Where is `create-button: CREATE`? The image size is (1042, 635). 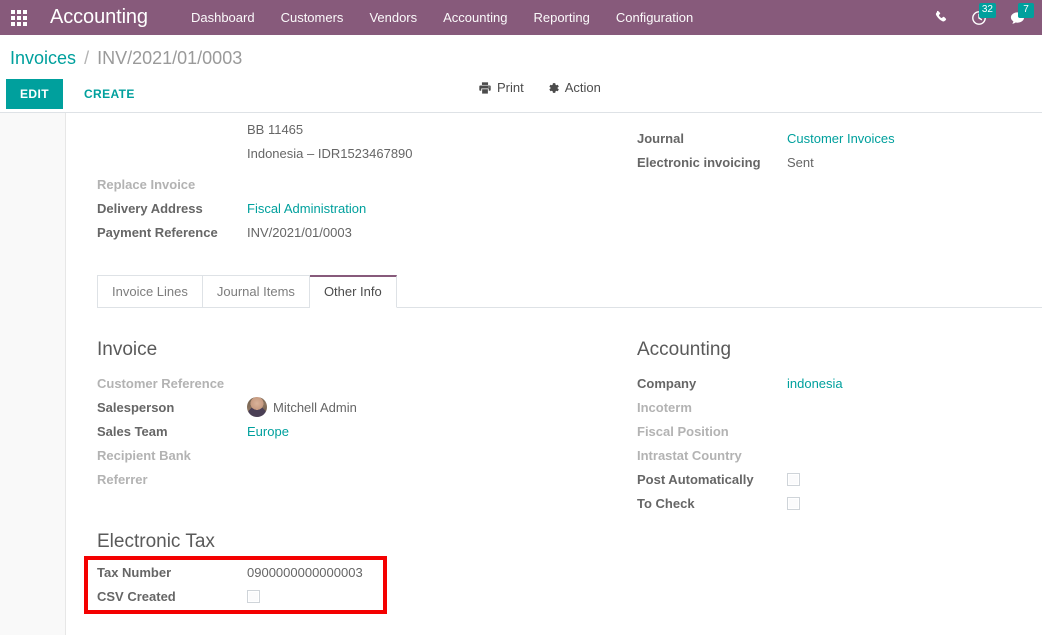
create-button: CREATE is located at coordinates (109, 94).